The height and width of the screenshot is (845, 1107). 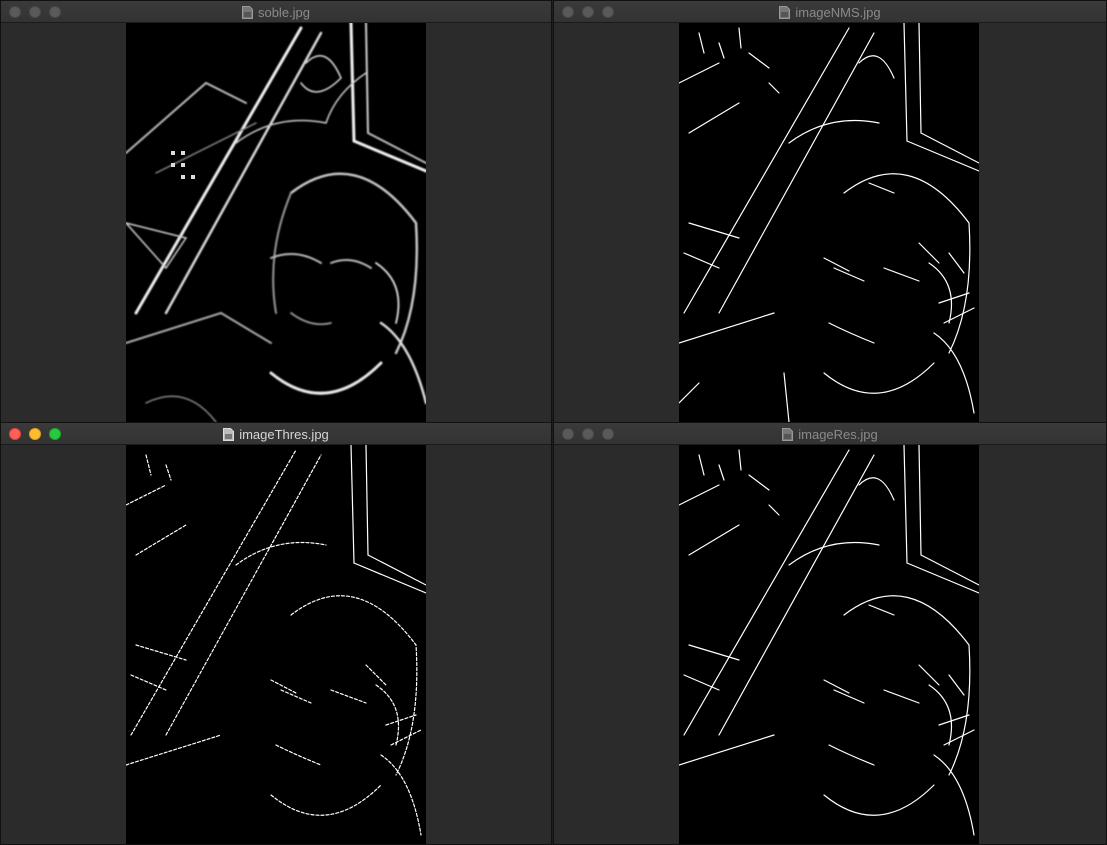 I want to click on title-bar: imageRes.jpg, so click(x=830, y=434).